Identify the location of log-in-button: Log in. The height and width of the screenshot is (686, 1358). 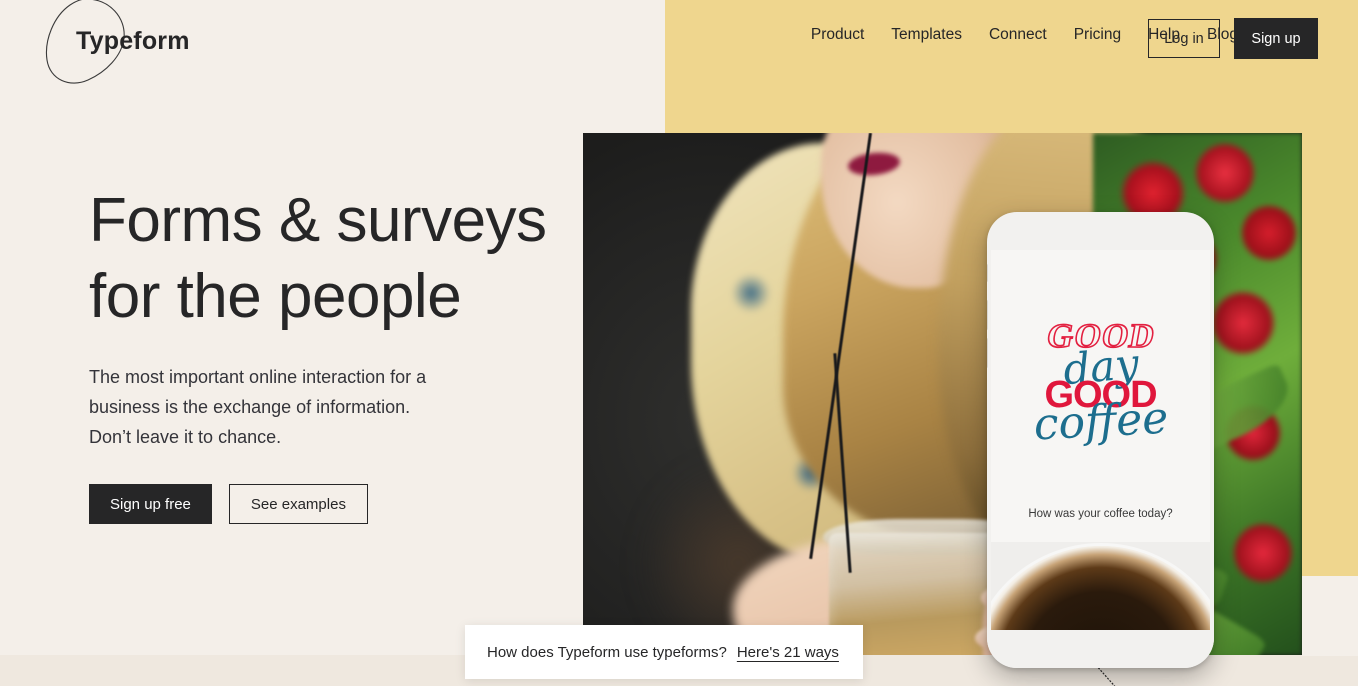
(1184, 38).